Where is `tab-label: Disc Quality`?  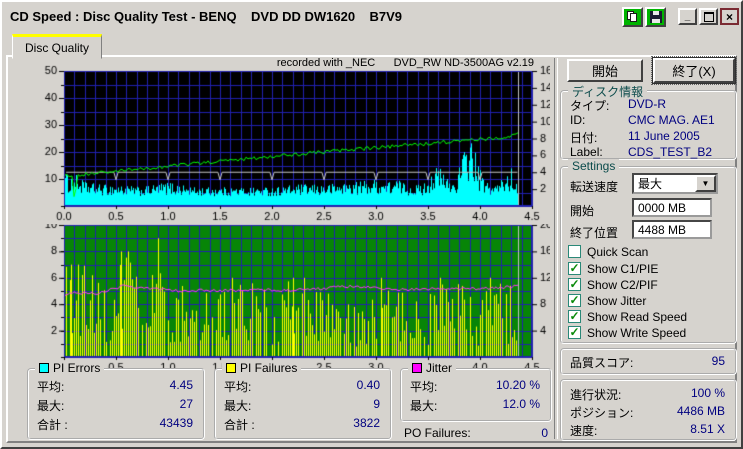
tab-label: Disc Quality is located at coordinates (57, 47).